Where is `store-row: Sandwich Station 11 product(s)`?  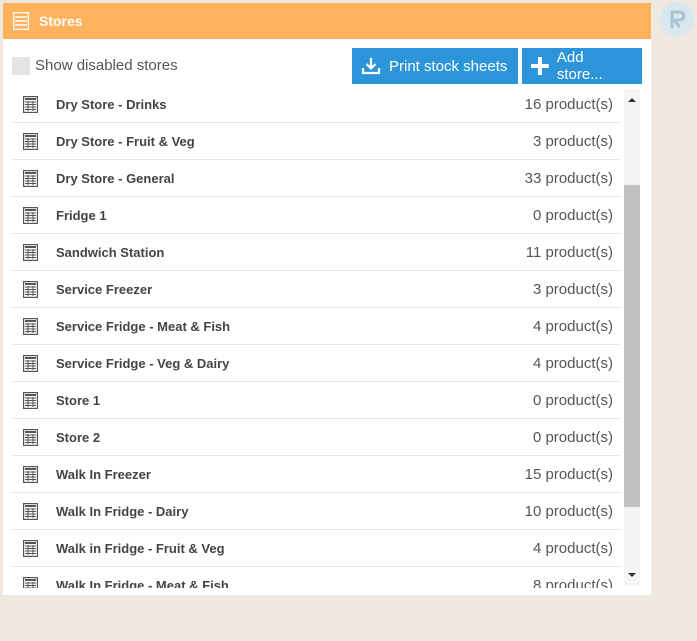 store-row: Sandwich Station 11 product(s) is located at coordinates (316, 252).